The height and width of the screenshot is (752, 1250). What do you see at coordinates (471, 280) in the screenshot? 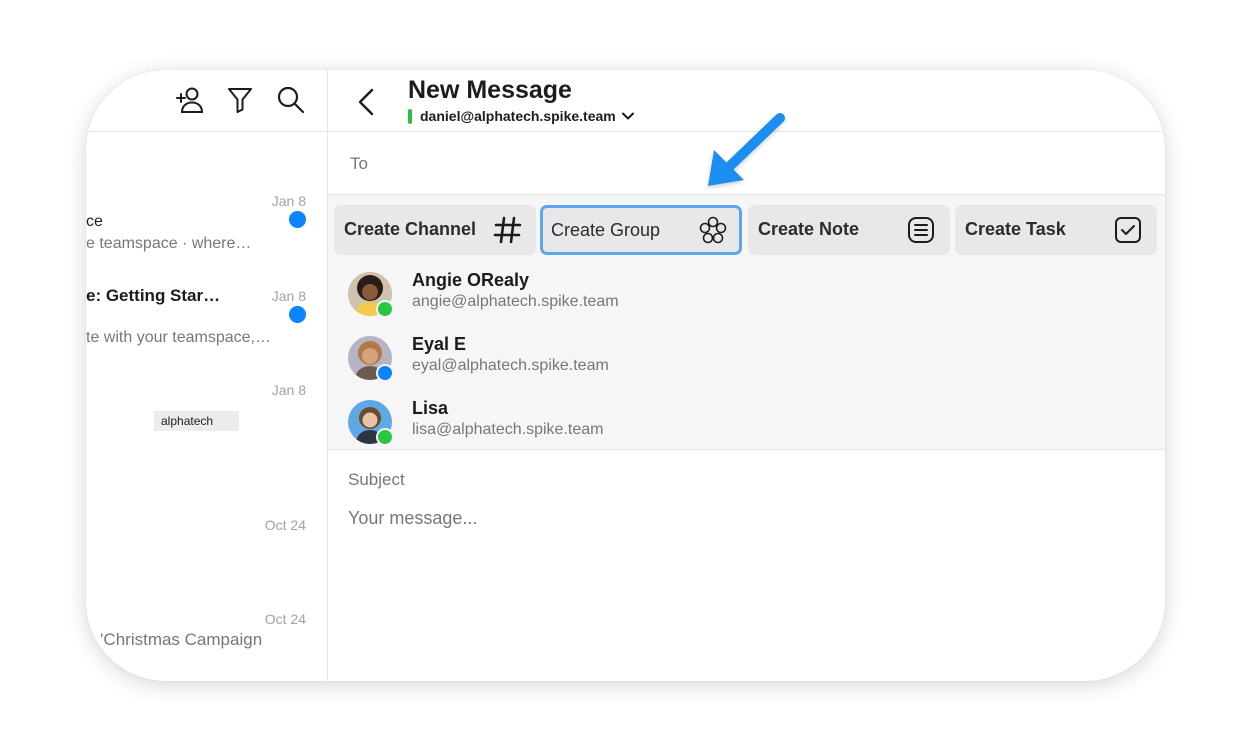
I see `contact-name: Angie ORealy` at bounding box center [471, 280].